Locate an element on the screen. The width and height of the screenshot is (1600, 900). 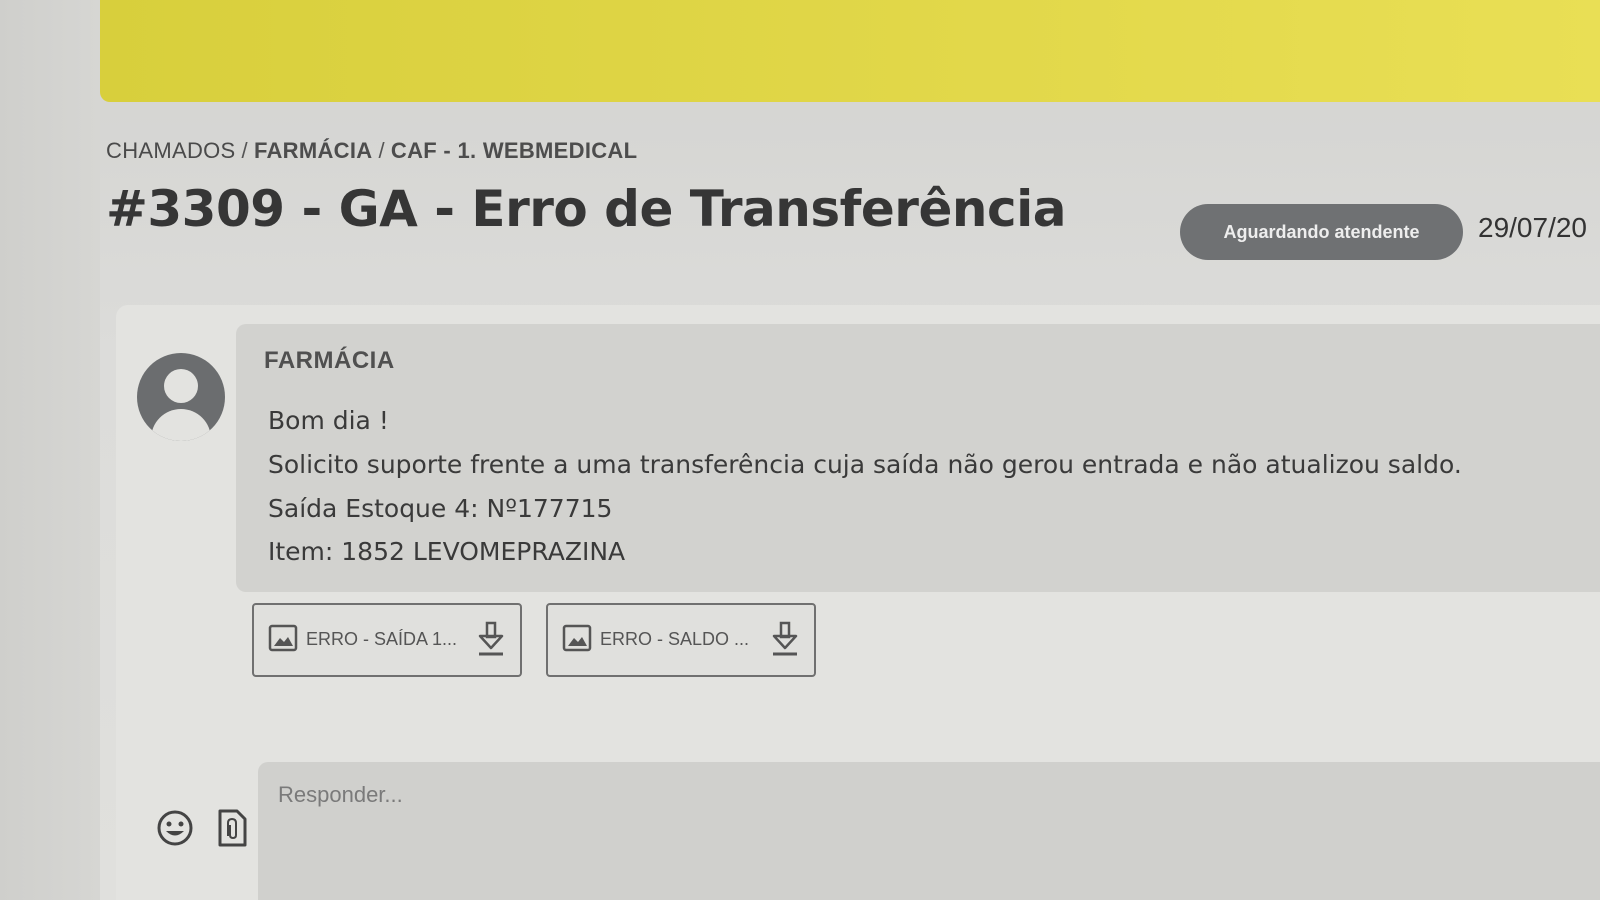
avatar-body is located at coordinates (181, 425).